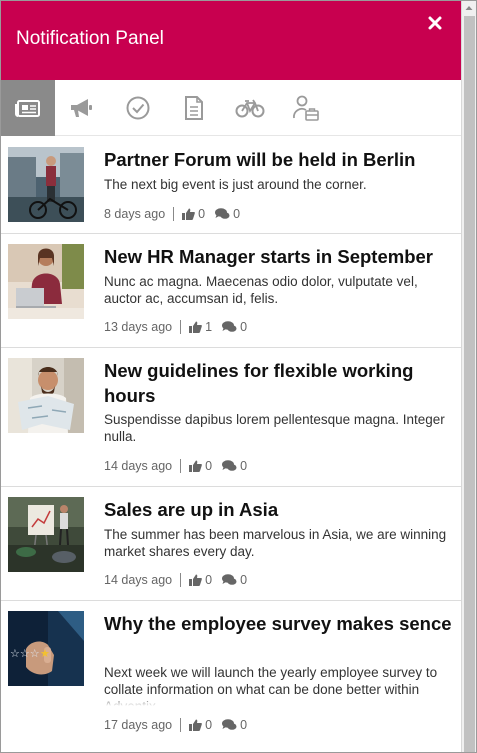 This screenshot has width=477, height=753. I want to click on tab-activities, so click(250, 108).